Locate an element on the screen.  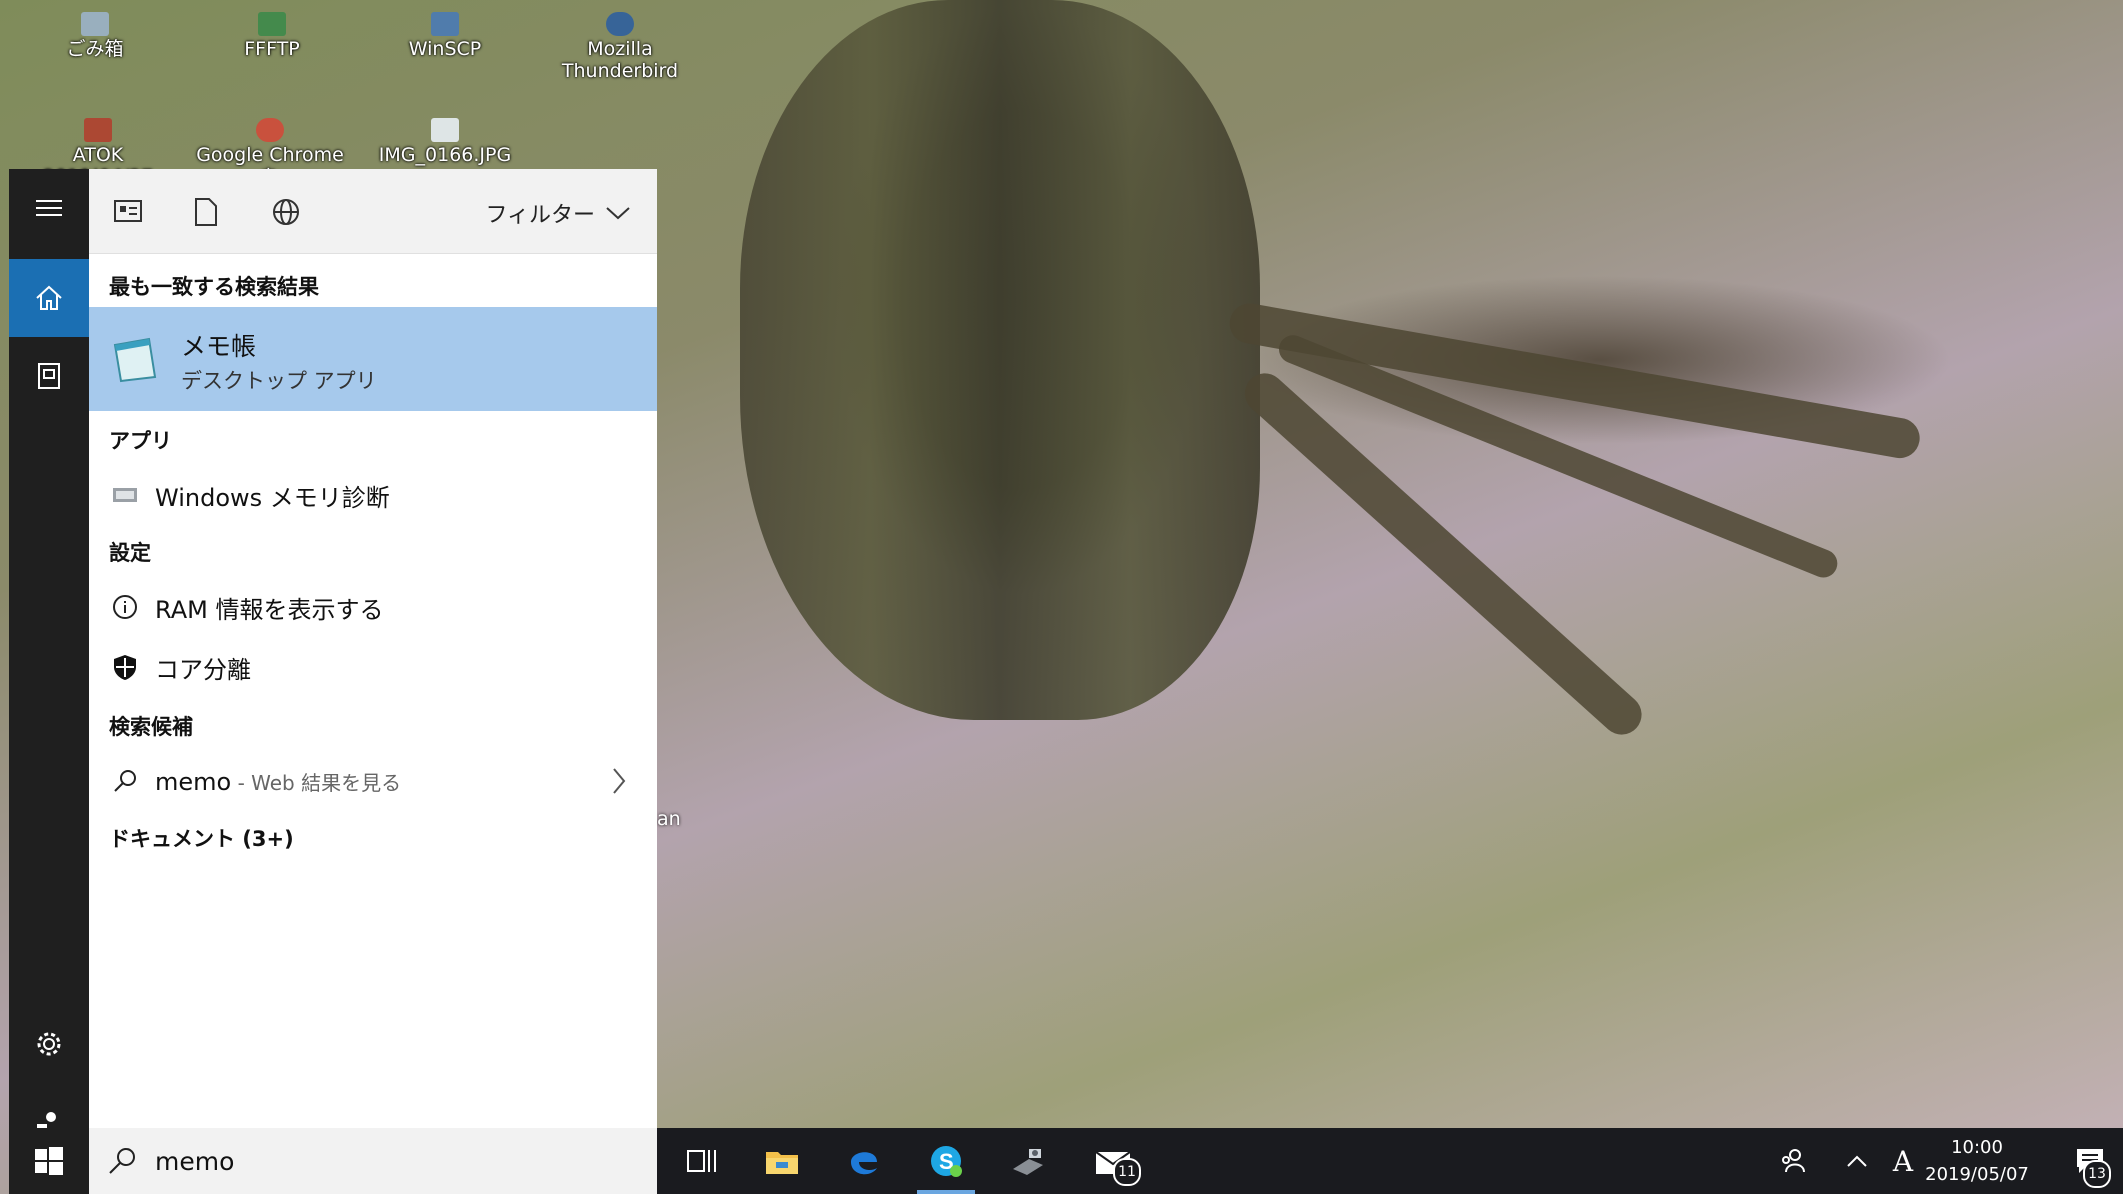
taskbar-file-explorer is located at coordinates (782, 1161).